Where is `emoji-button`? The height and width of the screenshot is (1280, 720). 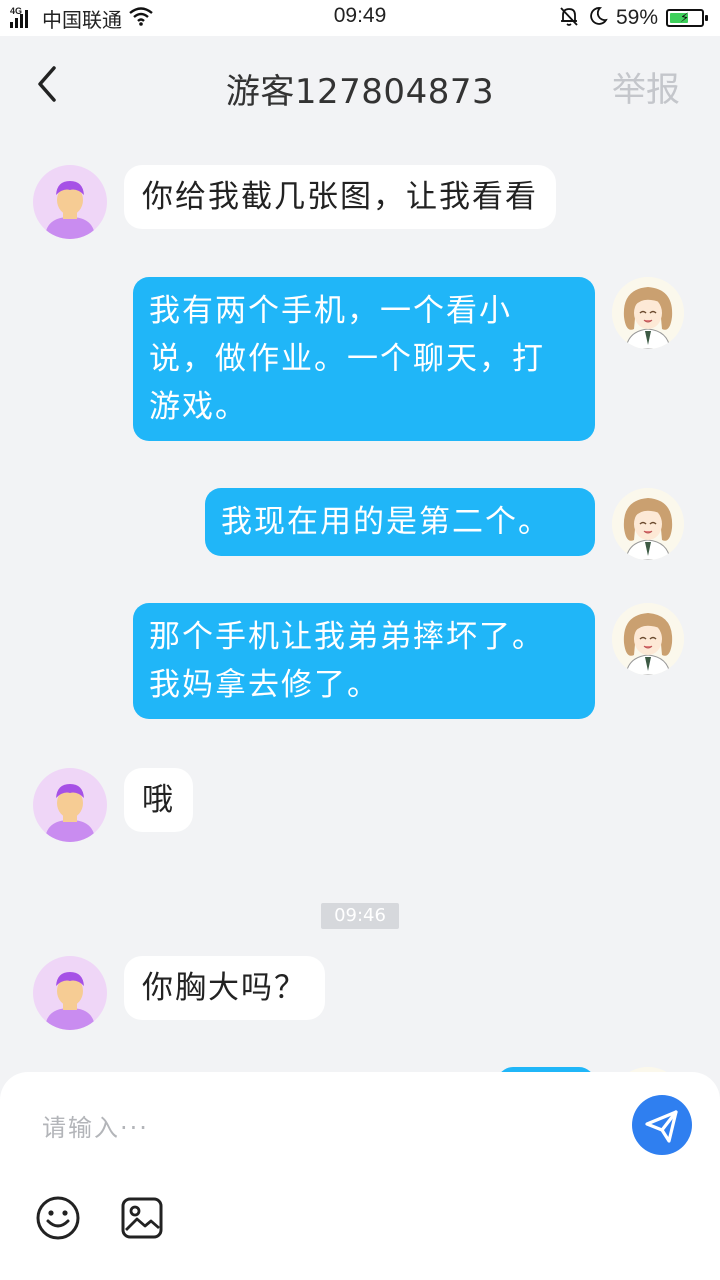 emoji-button is located at coordinates (58, 1218).